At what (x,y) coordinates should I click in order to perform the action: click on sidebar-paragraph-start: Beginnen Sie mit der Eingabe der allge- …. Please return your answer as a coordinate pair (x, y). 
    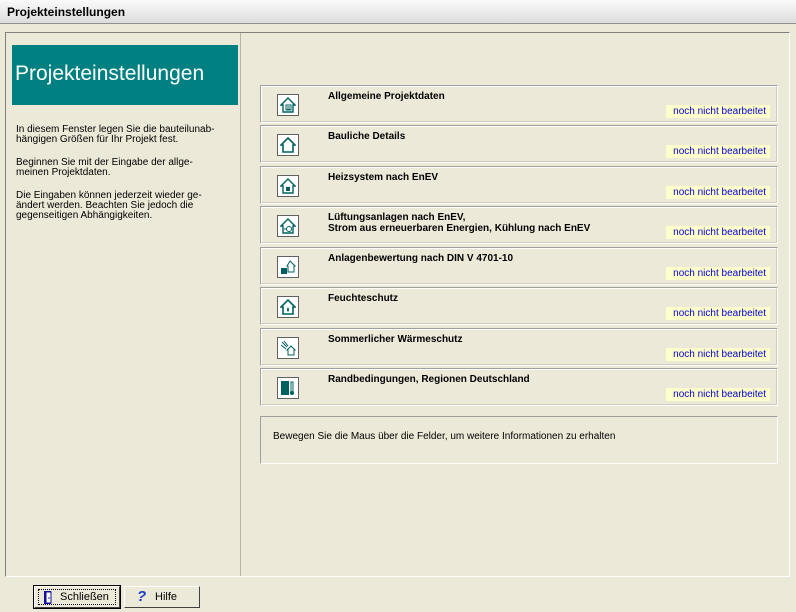
    Looking at the image, I should click on (104, 167).